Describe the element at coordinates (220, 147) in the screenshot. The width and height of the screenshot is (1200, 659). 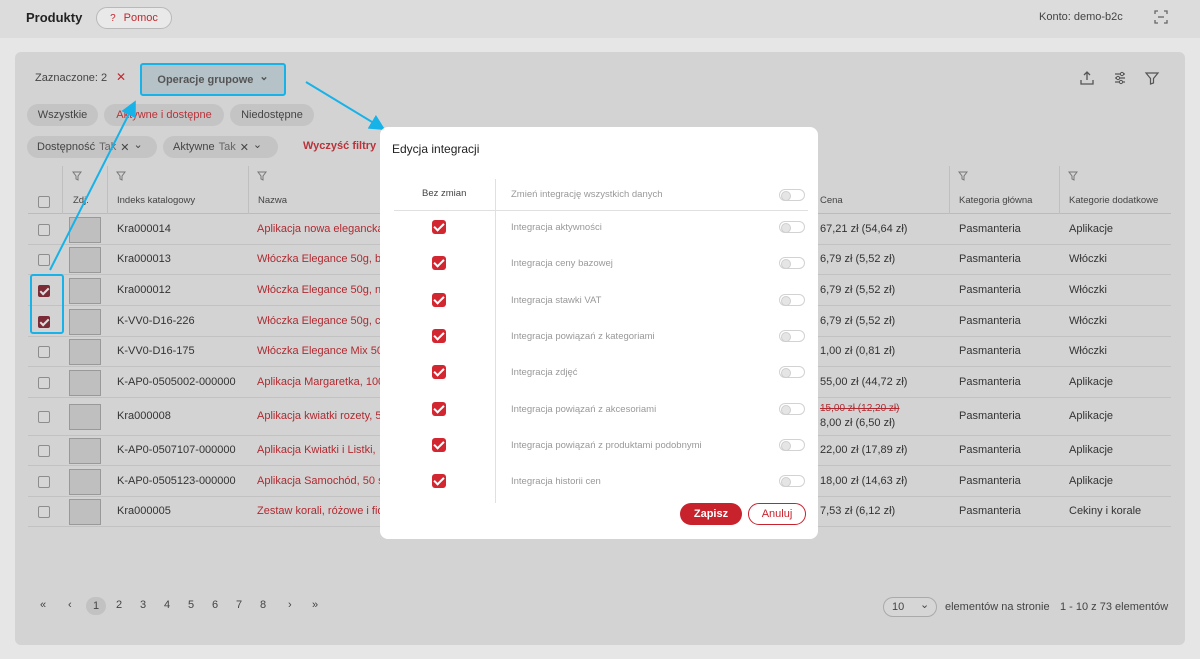
I see `filter-active: Aktywne Tak ✕ ⌄` at that location.